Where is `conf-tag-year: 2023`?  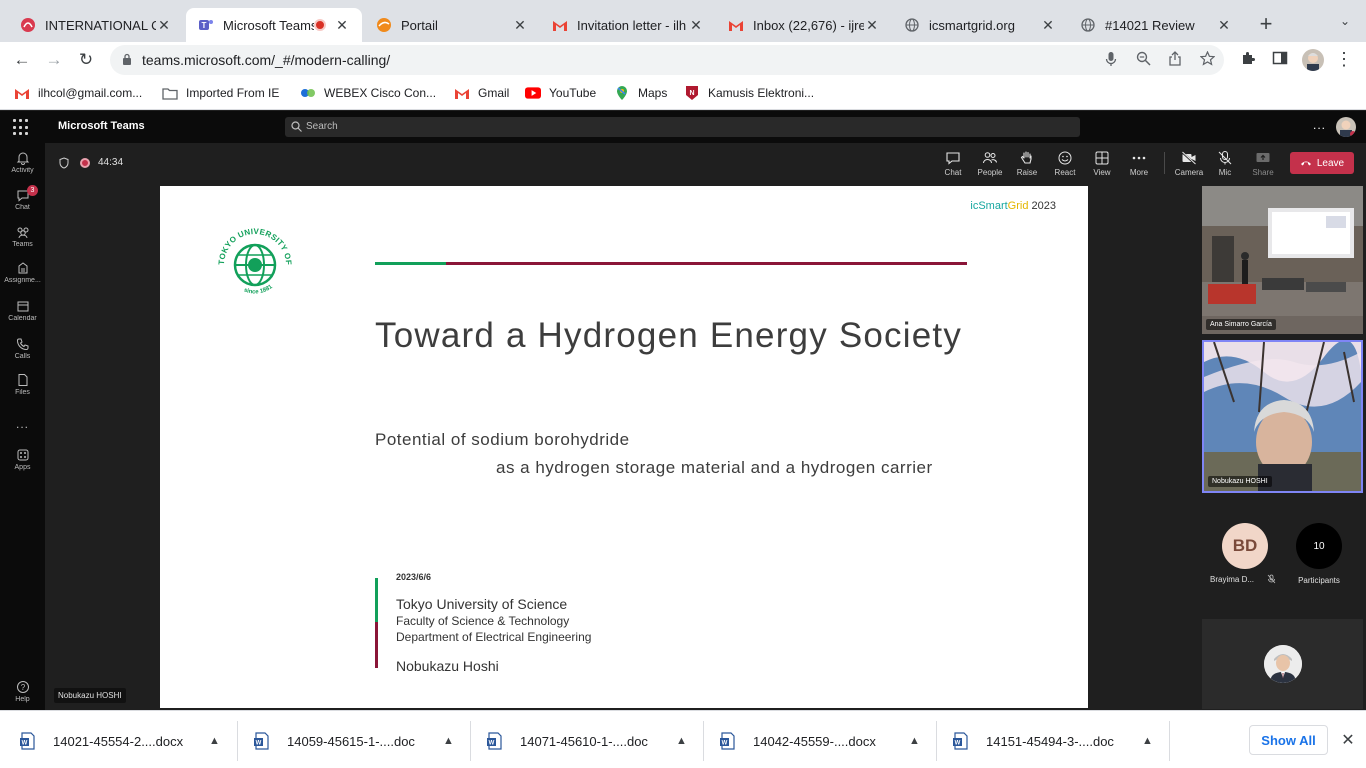
conf-tag-year: 2023 is located at coordinates (1043, 206).